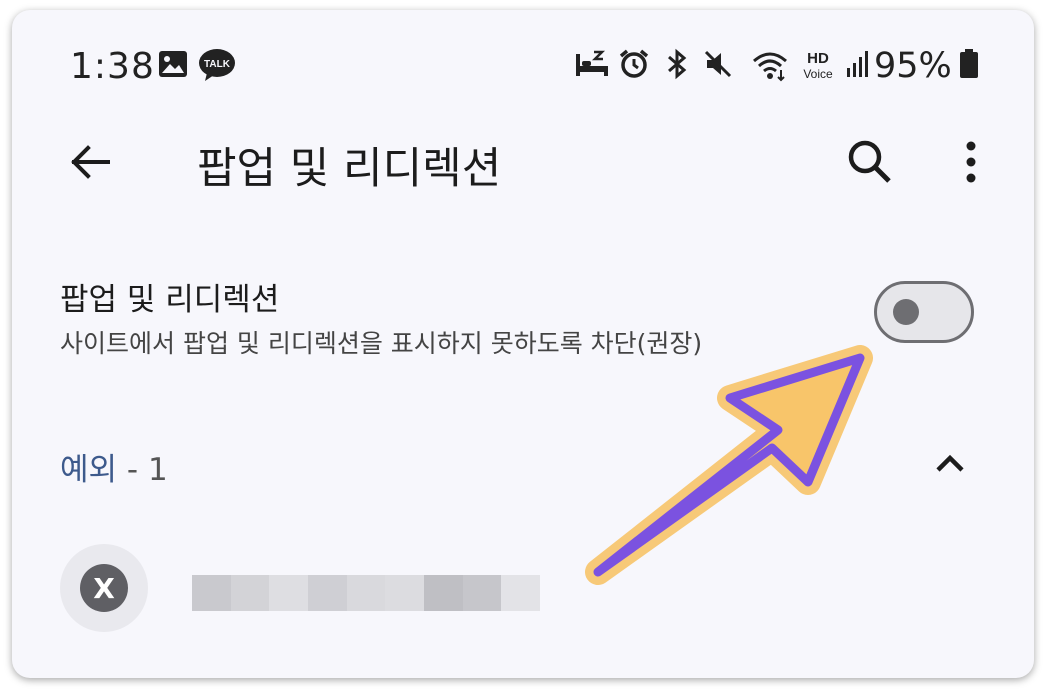  Describe the element at coordinates (870, 162) in the screenshot. I see `search-icon` at that location.